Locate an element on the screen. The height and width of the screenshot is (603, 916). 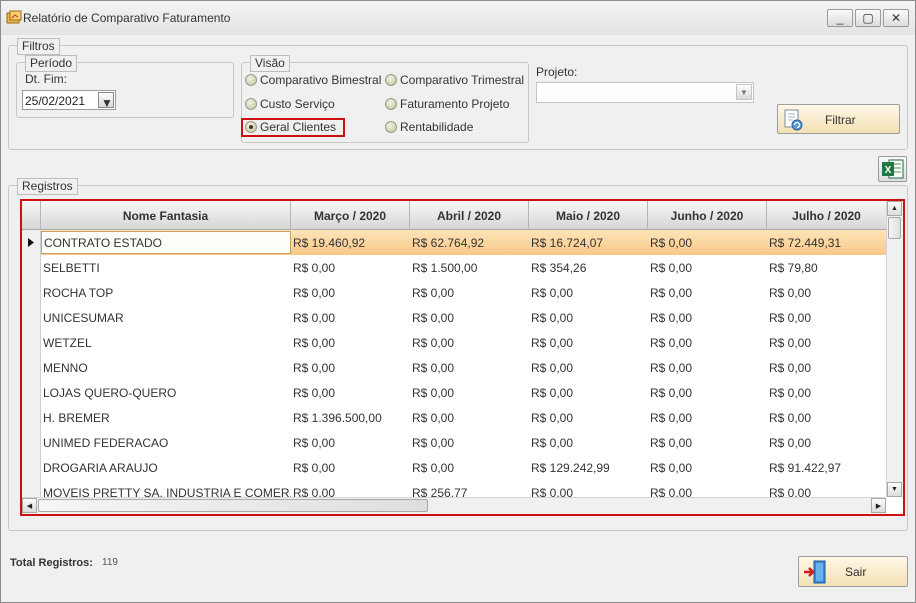
scroll-left-button: ◀ is located at coordinates (29, 505).